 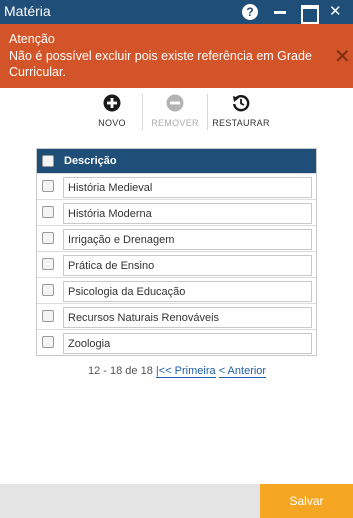 What do you see at coordinates (306, 501) in the screenshot?
I see `save-button: Salvar` at bounding box center [306, 501].